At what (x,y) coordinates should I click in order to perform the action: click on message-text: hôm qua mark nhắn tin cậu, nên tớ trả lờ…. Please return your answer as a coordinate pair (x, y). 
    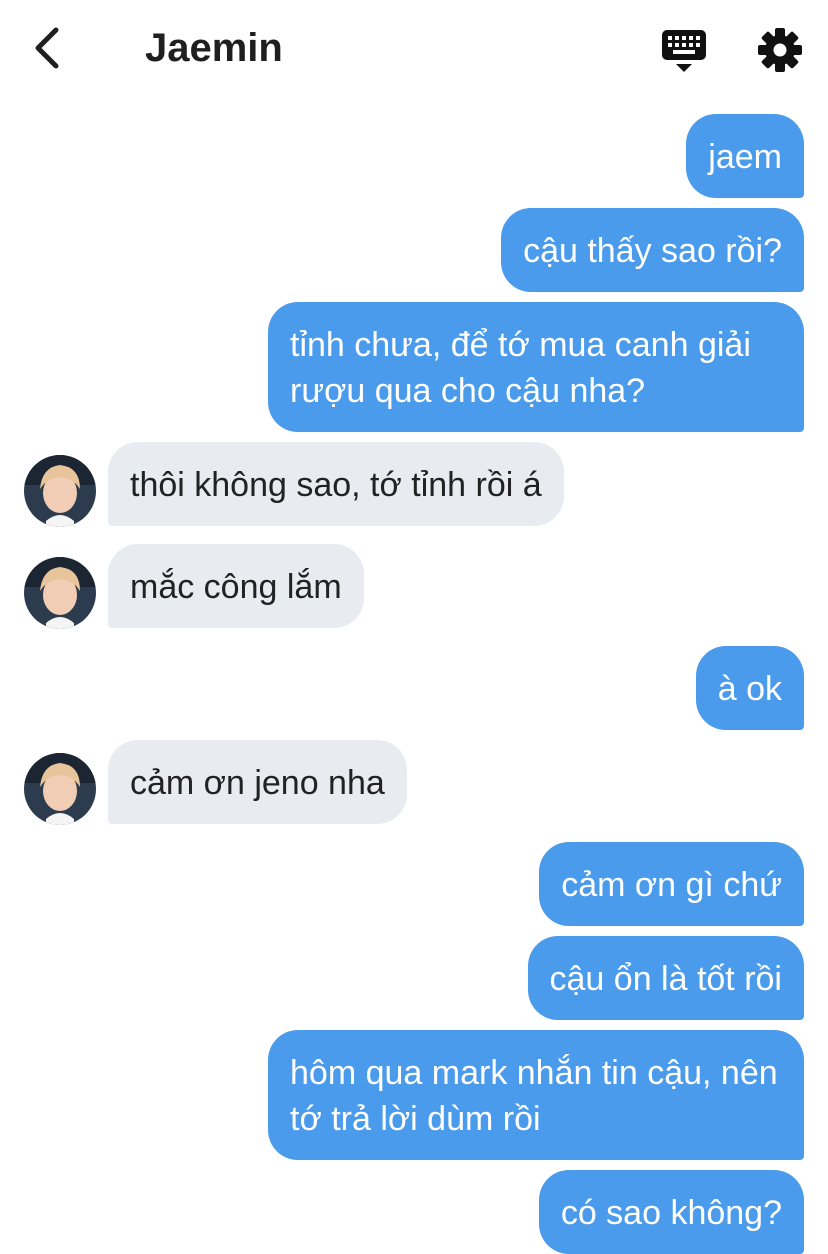
    Looking at the image, I should click on (534, 1096).